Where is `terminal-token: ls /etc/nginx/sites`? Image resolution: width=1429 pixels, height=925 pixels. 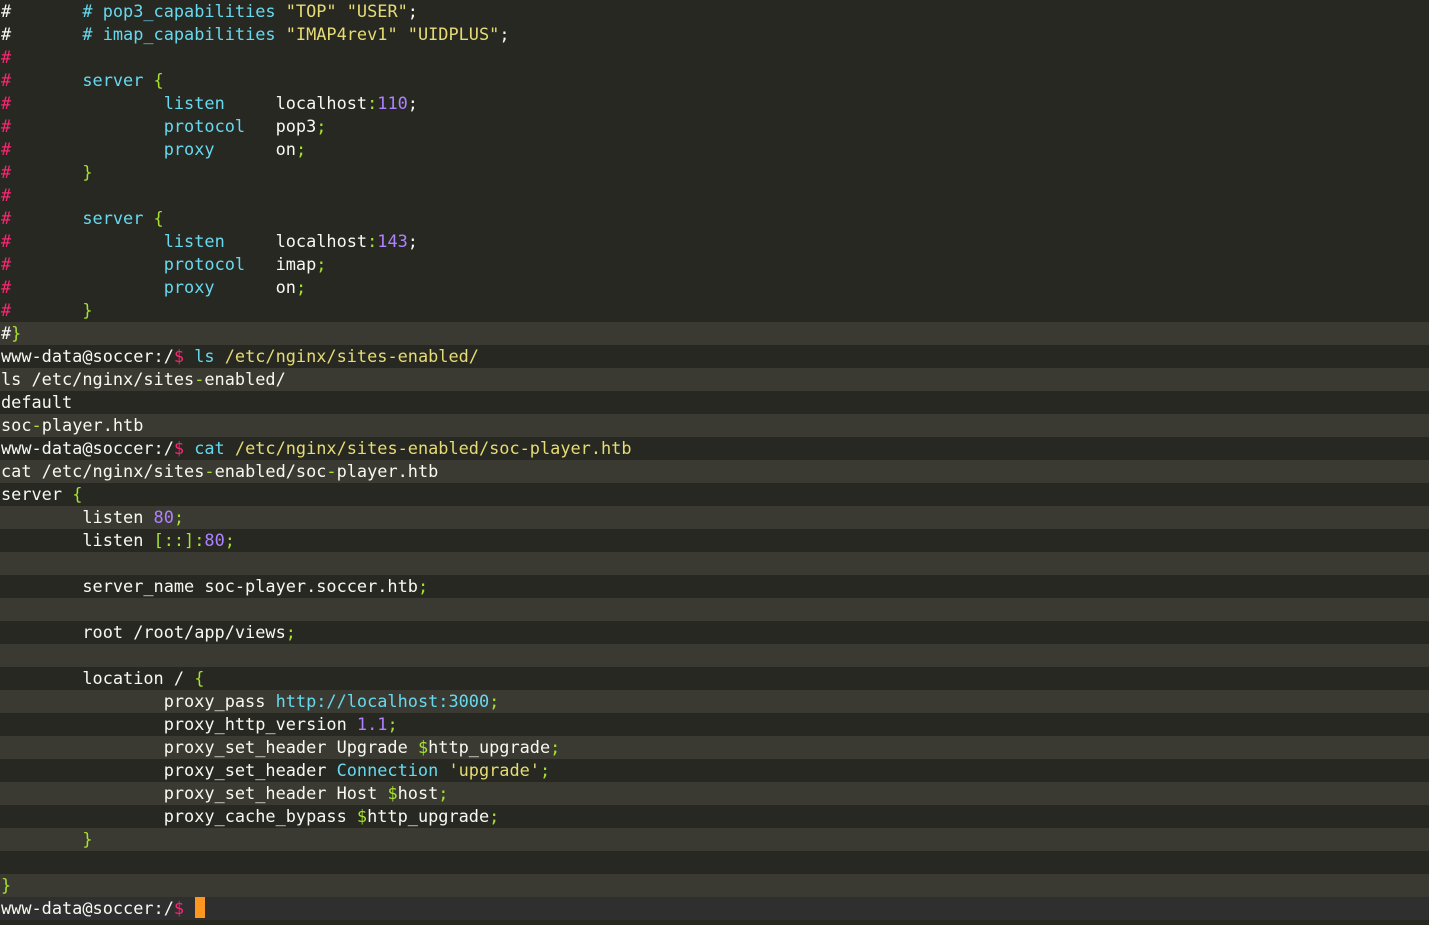 terminal-token: ls /etc/nginx/sites is located at coordinates (98, 379).